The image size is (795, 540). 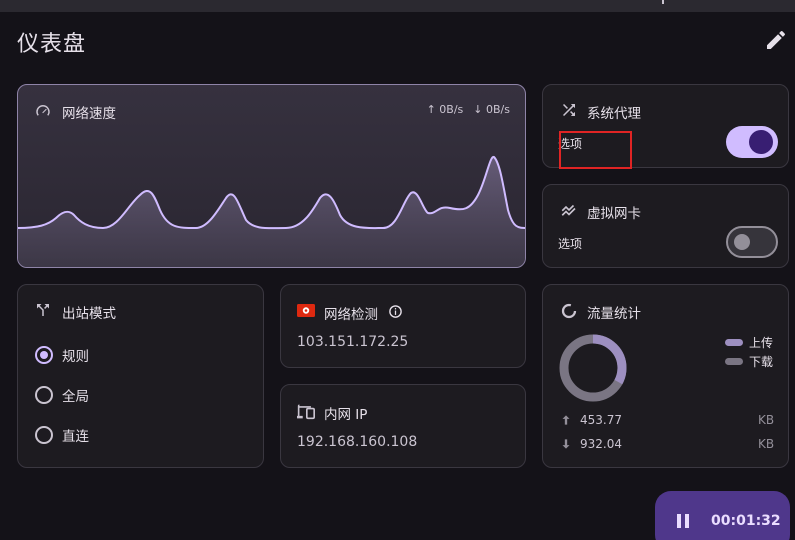 I want to click on download-speed: ↓ 0B/s, so click(x=491, y=109).